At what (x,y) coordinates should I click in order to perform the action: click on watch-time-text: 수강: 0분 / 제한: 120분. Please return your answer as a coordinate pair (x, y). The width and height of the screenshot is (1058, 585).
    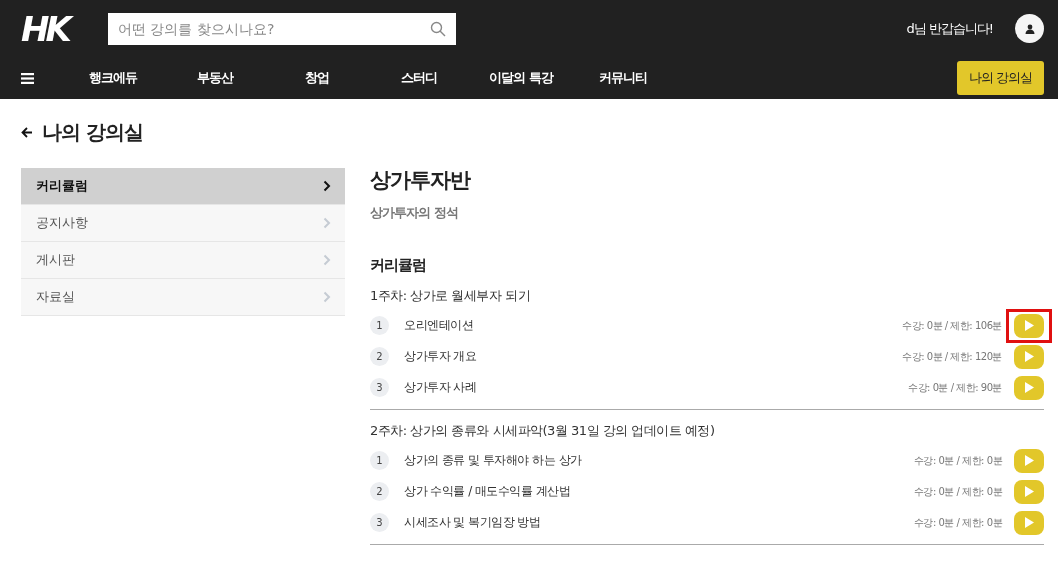
    Looking at the image, I should click on (952, 356).